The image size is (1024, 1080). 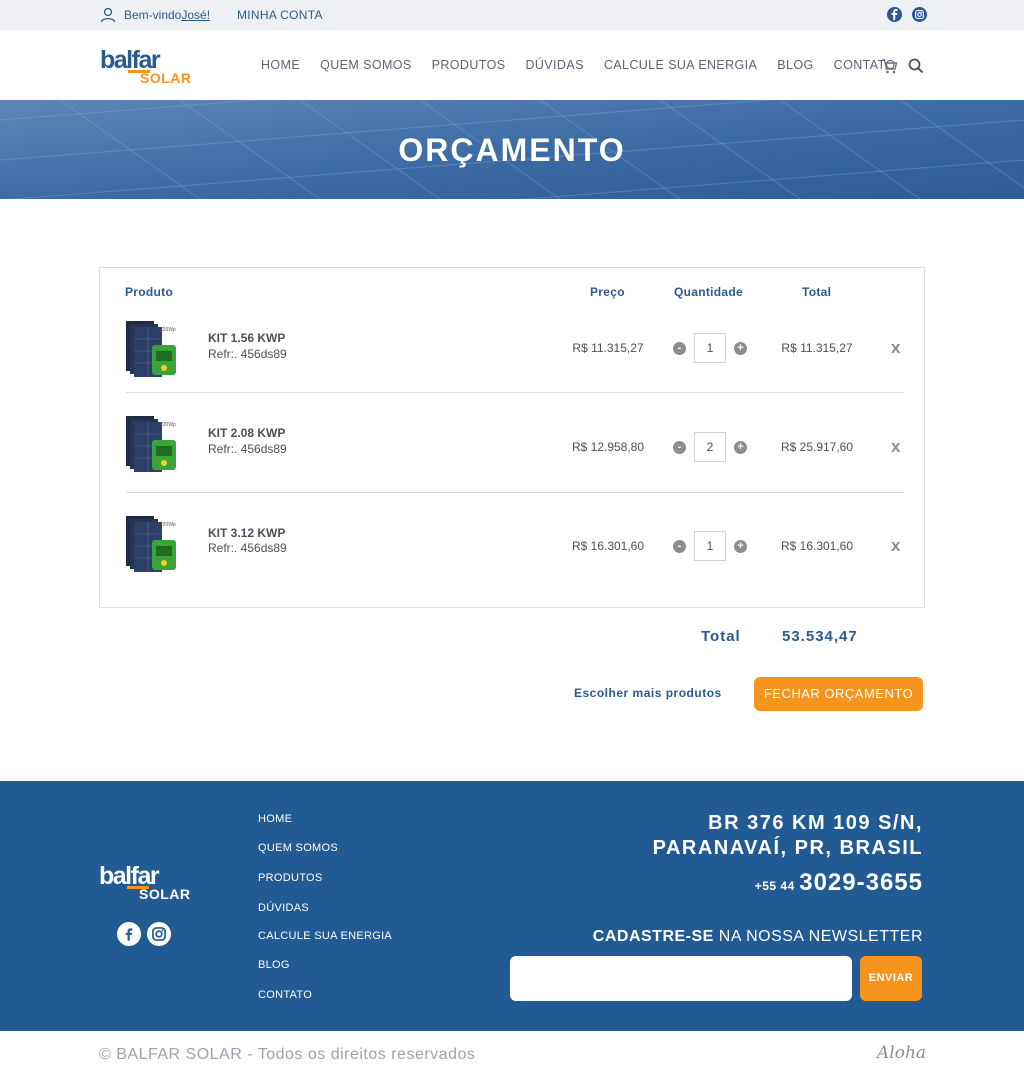 What do you see at coordinates (285, 995) in the screenshot?
I see `footer-nav-contato: CONTATO` at bounding box center [285, 995].